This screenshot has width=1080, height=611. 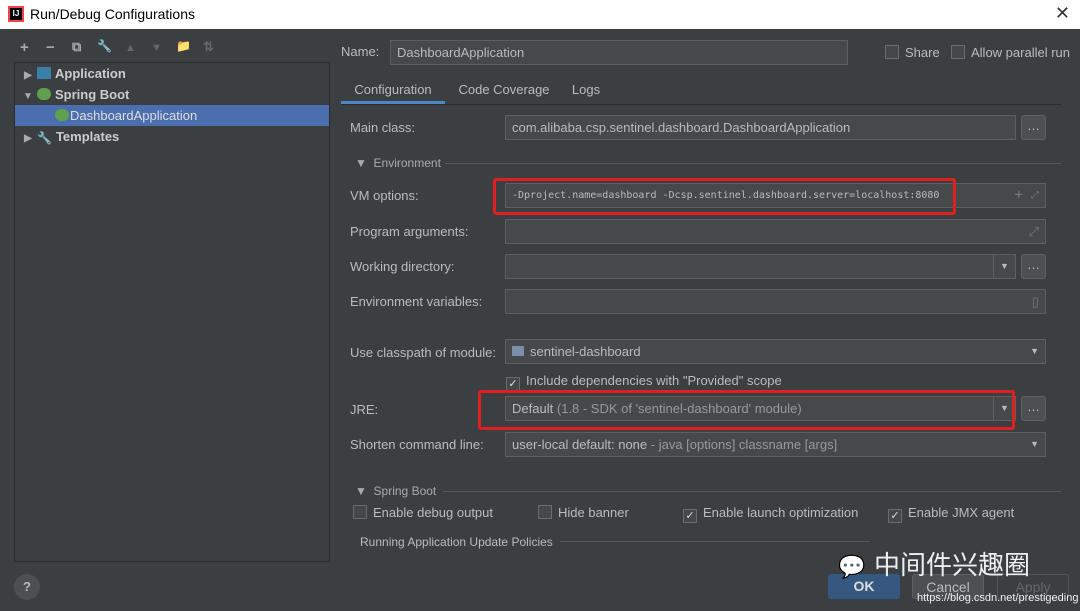 What do you see at coordinates (540, 14) in the screenshot?
I see `title-bar: IJ Run/Debug Configurations ✕` at bounding box center [540, 14].